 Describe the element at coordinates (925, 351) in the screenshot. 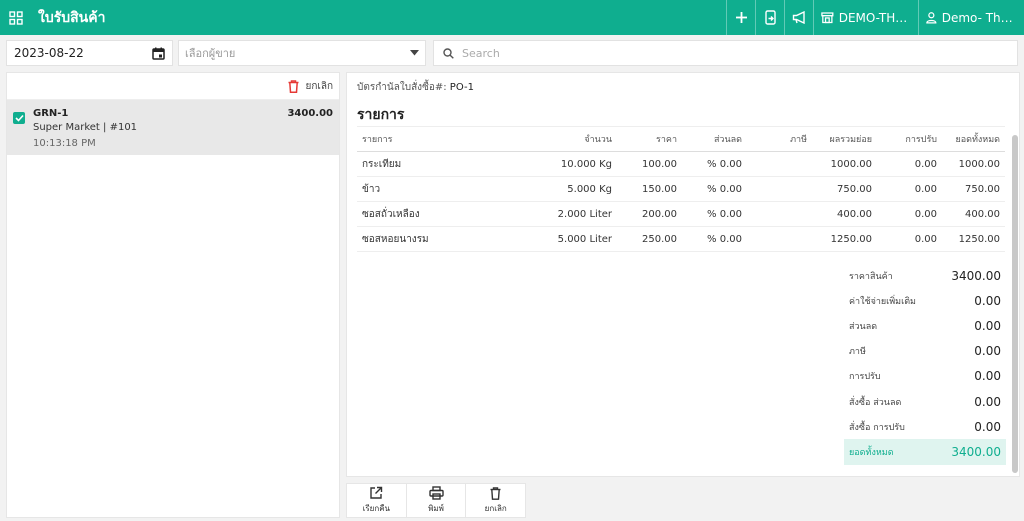

I see `total-row-tax: ภาษี 0.00` at that location.